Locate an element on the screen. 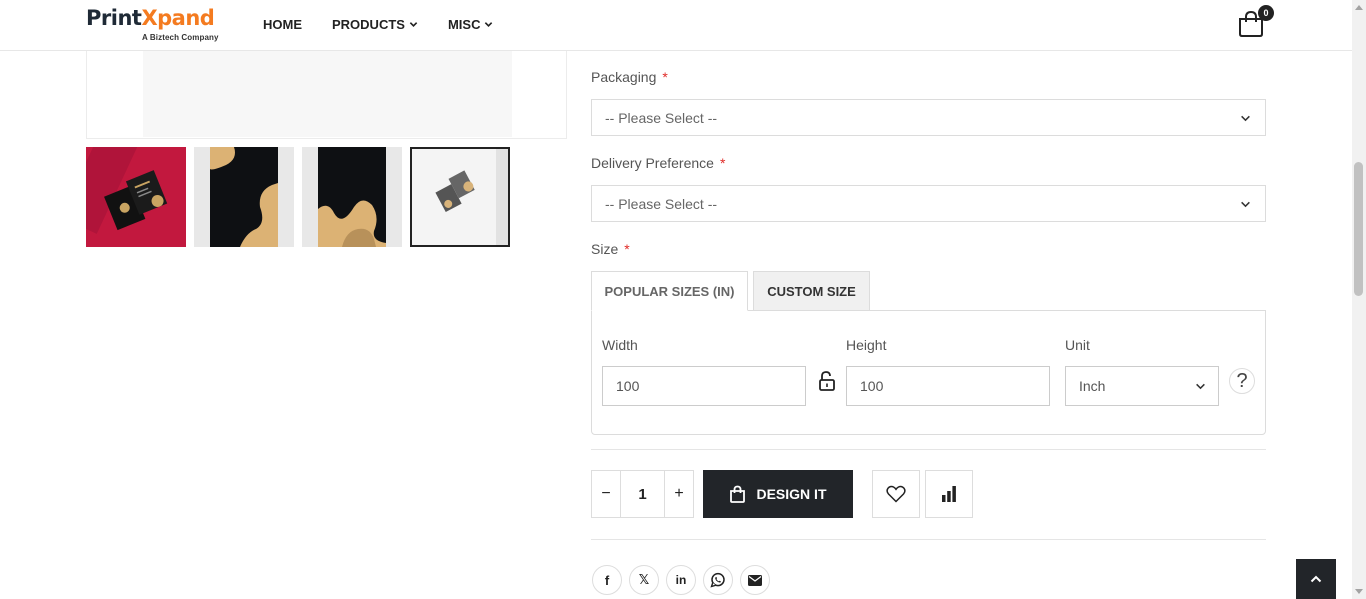 The height and width of the screenshot is (599, 1366). quantity-stepper: − 1 + is located at coordinates (642, 494).